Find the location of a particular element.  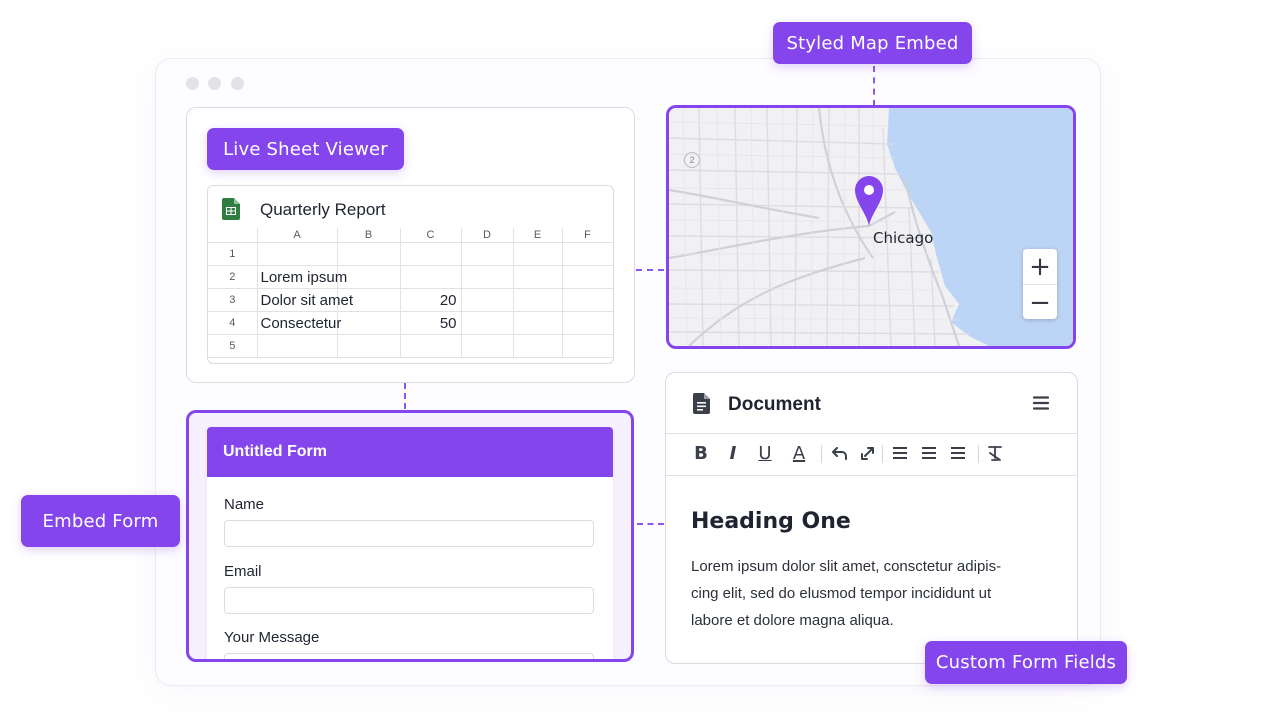

format-toolbar: B I U A is located at coordinates (871, 454).